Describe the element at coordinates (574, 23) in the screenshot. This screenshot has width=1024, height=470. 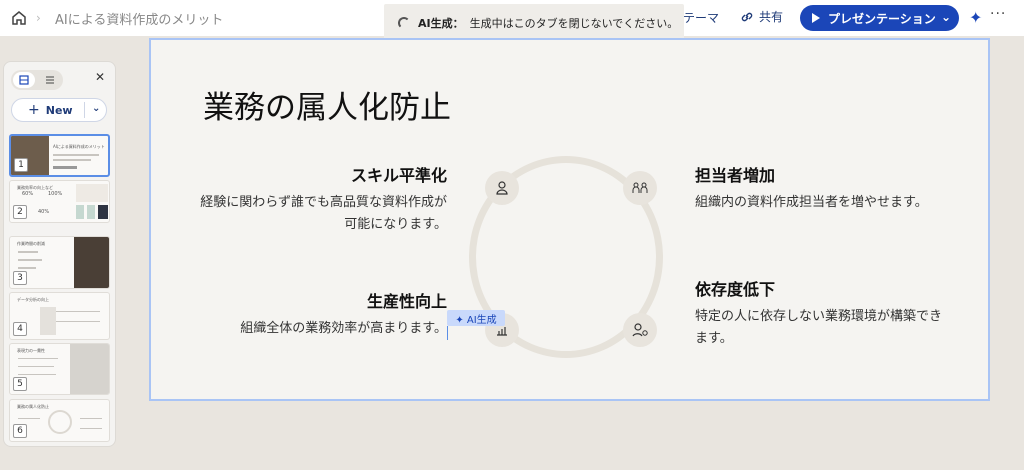
I see `generating-message: 生成中はこのタブを閉じないでください。` at that location.